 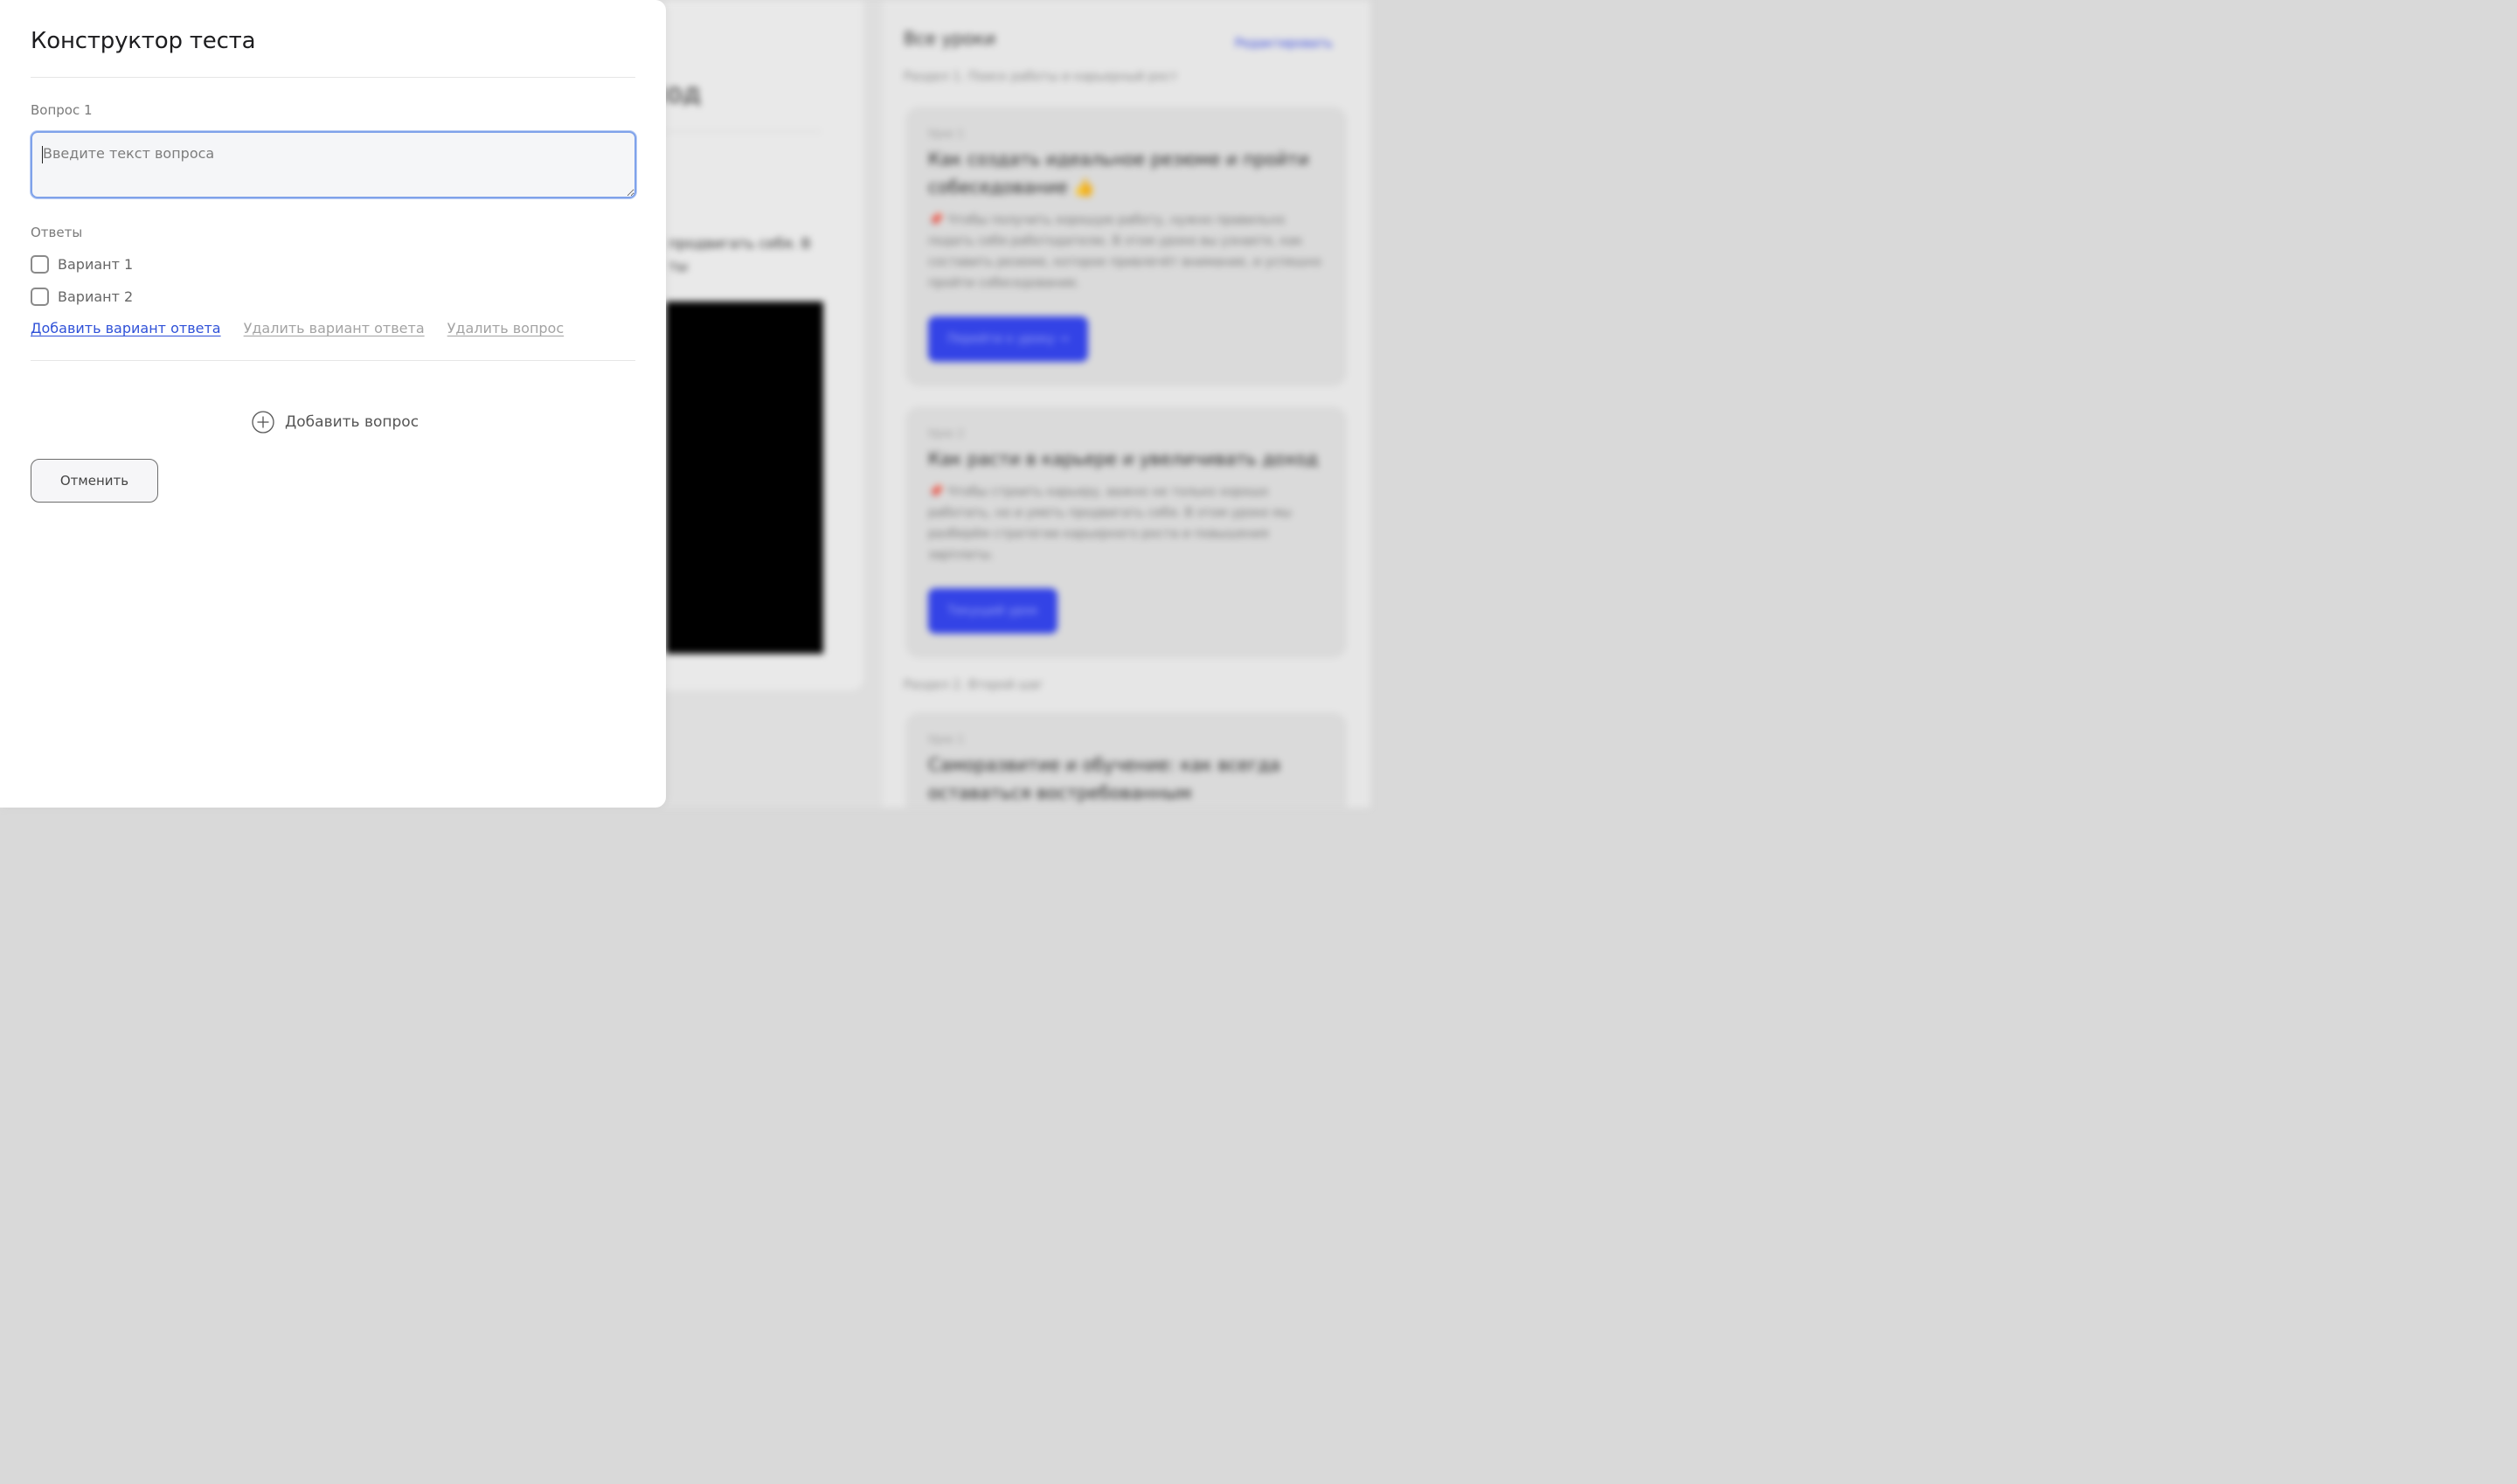 I want to click on answer-option: Вариант 1, so click(x=82, y=264).